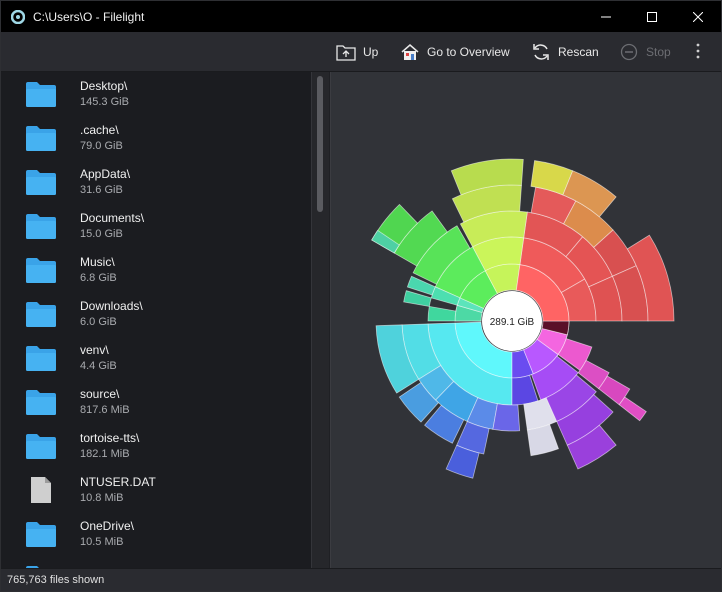  What do you see at coordinates (156, 138) in the screenshot?
I see `list-item: .cache\ 79.0 GiB` at bounding box center [156, 138].